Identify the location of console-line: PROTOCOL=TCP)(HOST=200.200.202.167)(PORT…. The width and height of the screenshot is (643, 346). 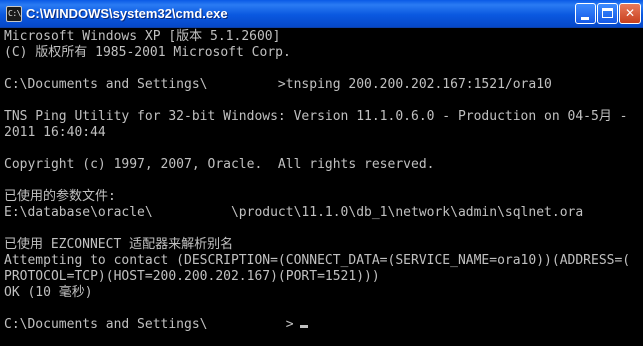
(192, 276).